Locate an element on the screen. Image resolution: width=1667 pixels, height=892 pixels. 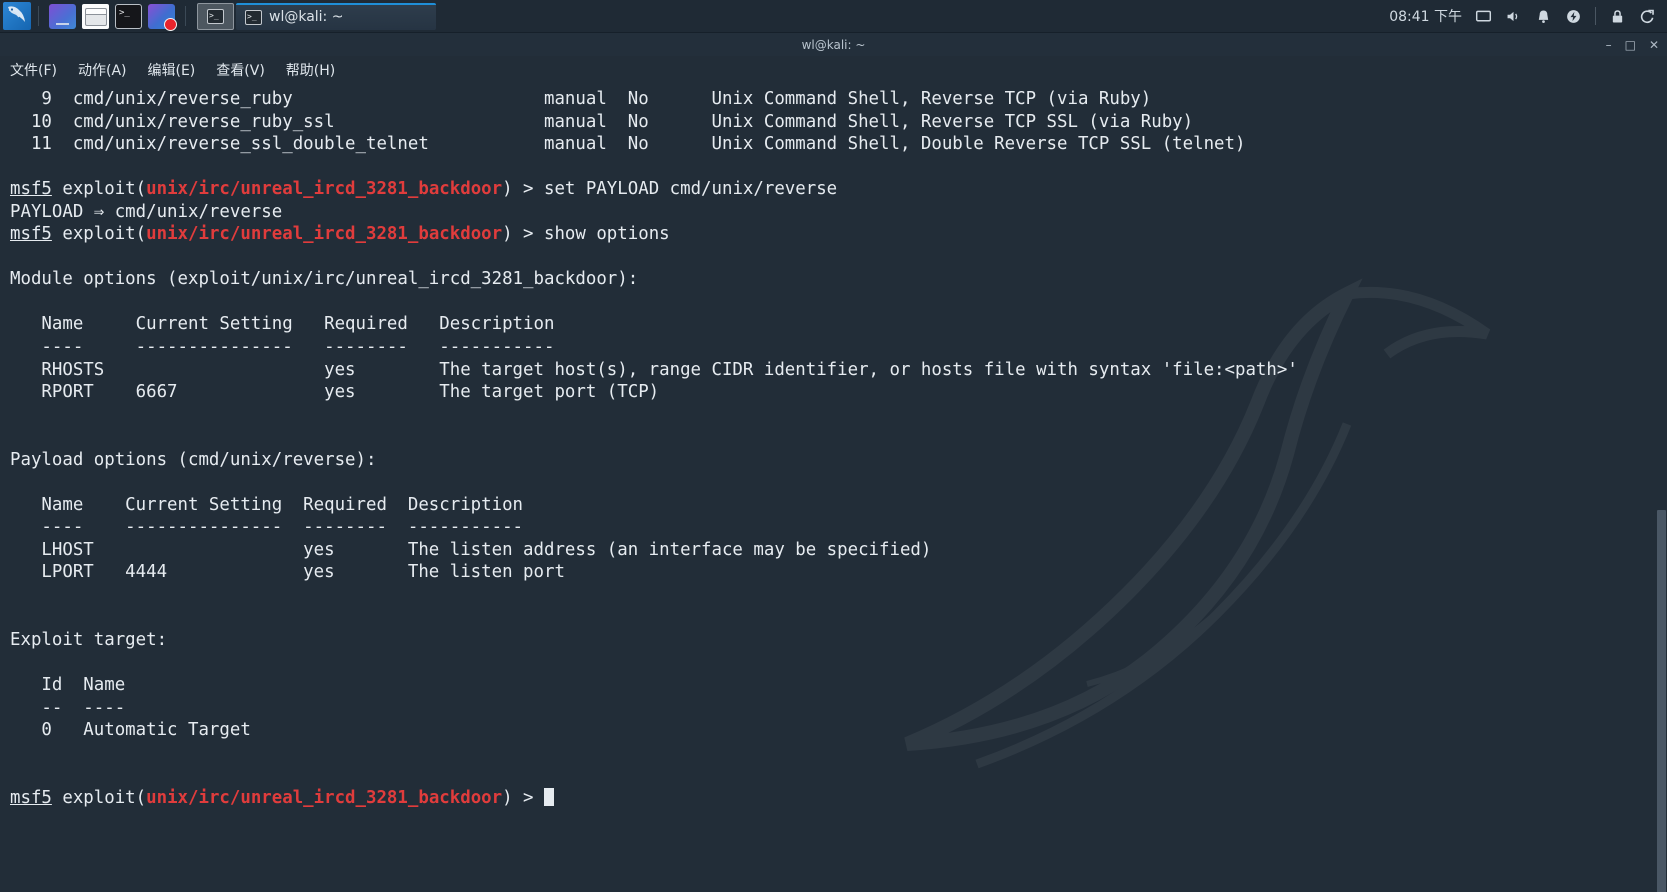
launcher-screen-recorder-icon is located at coordinates (162, 17).